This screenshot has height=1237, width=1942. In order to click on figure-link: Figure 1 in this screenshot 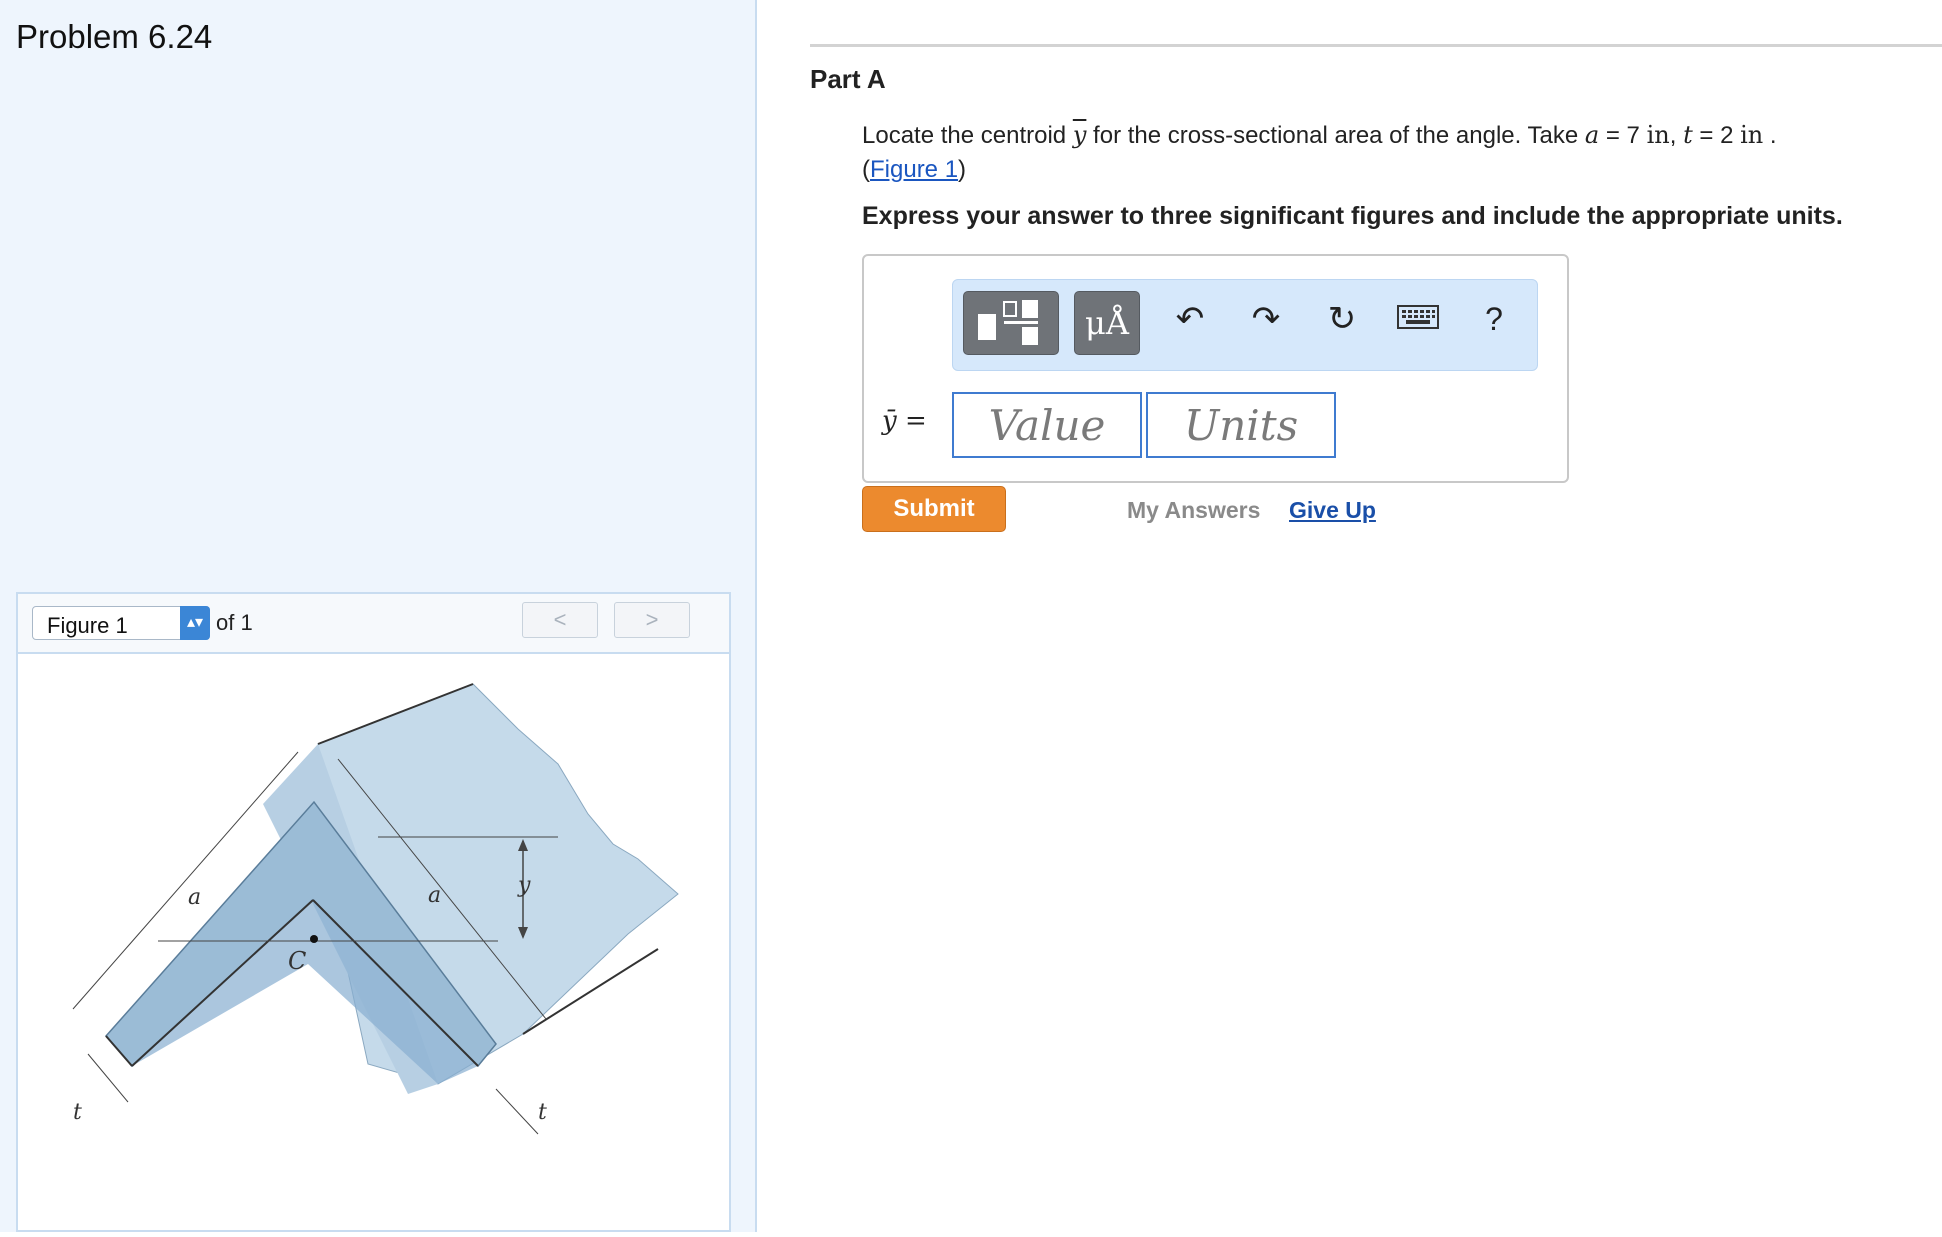, I will do `click(914, 169)`.